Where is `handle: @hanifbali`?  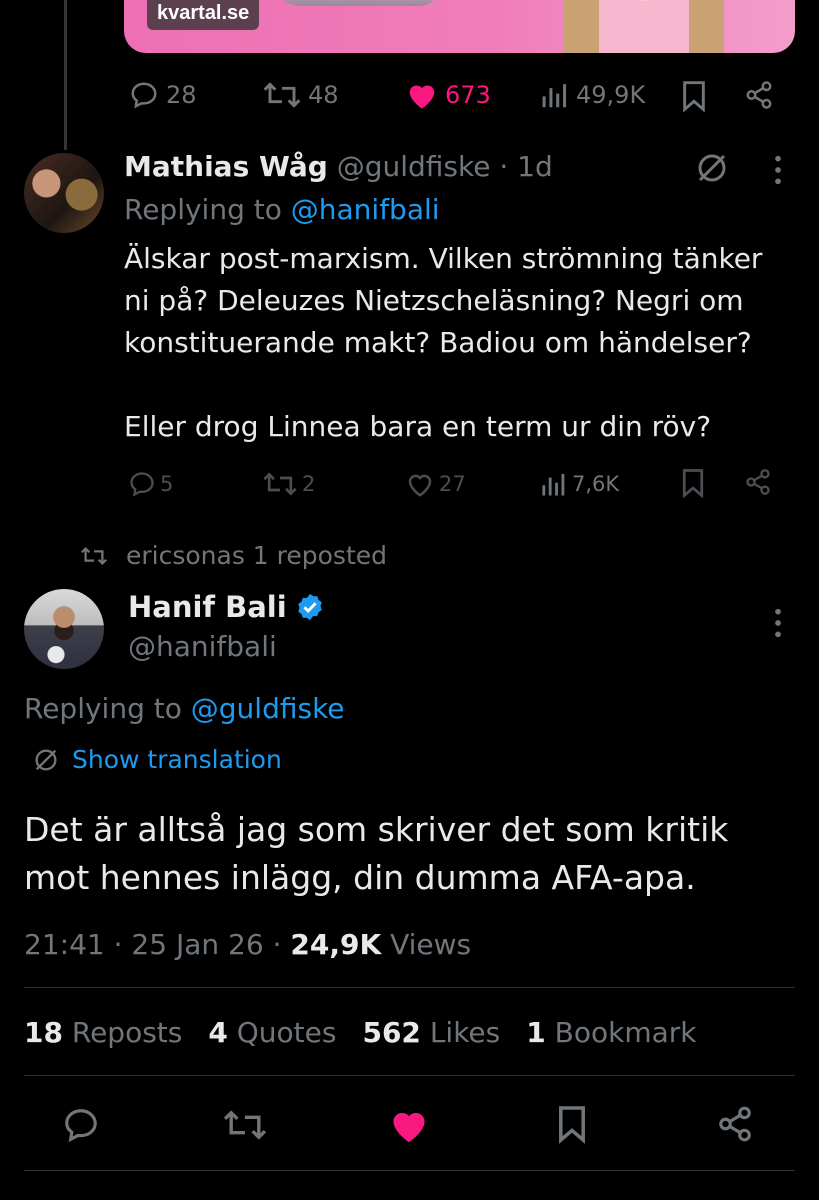 handle: @hanifbali is located at coordinates (202, 646).